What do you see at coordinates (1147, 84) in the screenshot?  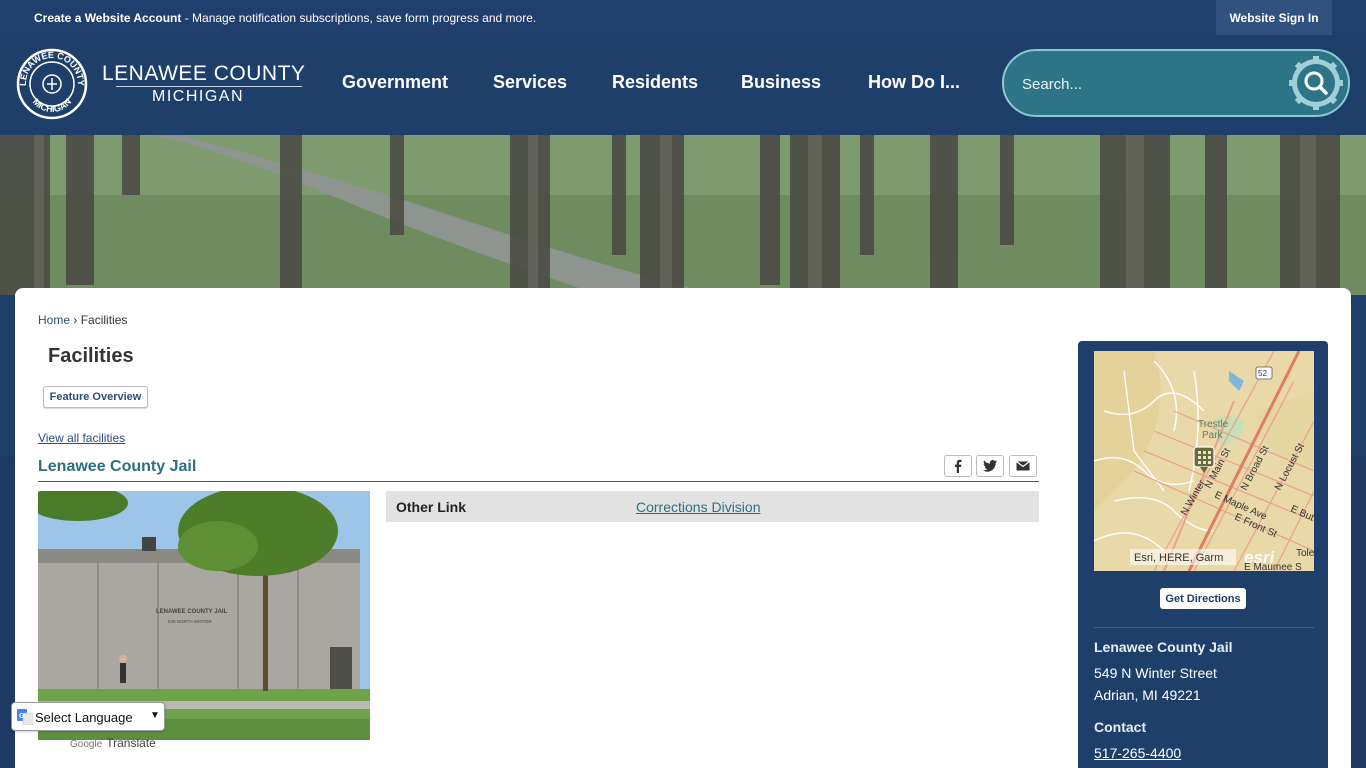 I see `search-input` at bounding box center [1147, 84].